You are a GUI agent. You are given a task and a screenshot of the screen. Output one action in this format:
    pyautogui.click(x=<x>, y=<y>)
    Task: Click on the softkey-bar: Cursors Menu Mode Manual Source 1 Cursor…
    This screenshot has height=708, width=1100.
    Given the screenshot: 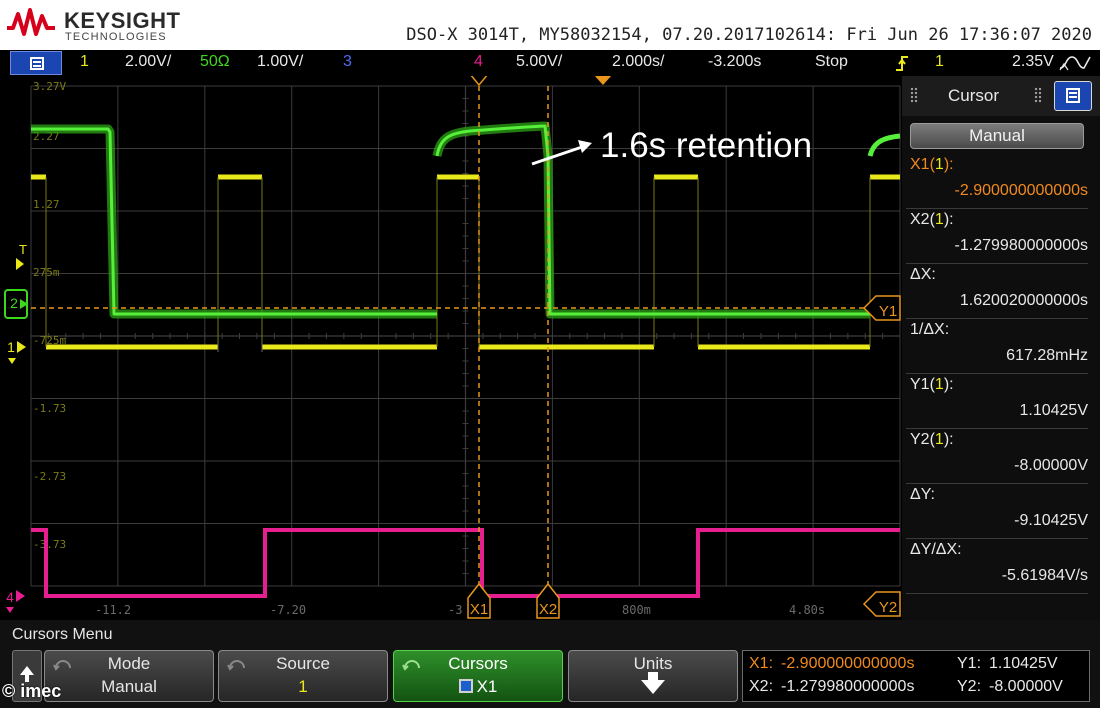 What is the action you would take?
    pyautogui.click(x=550, y=664)
    